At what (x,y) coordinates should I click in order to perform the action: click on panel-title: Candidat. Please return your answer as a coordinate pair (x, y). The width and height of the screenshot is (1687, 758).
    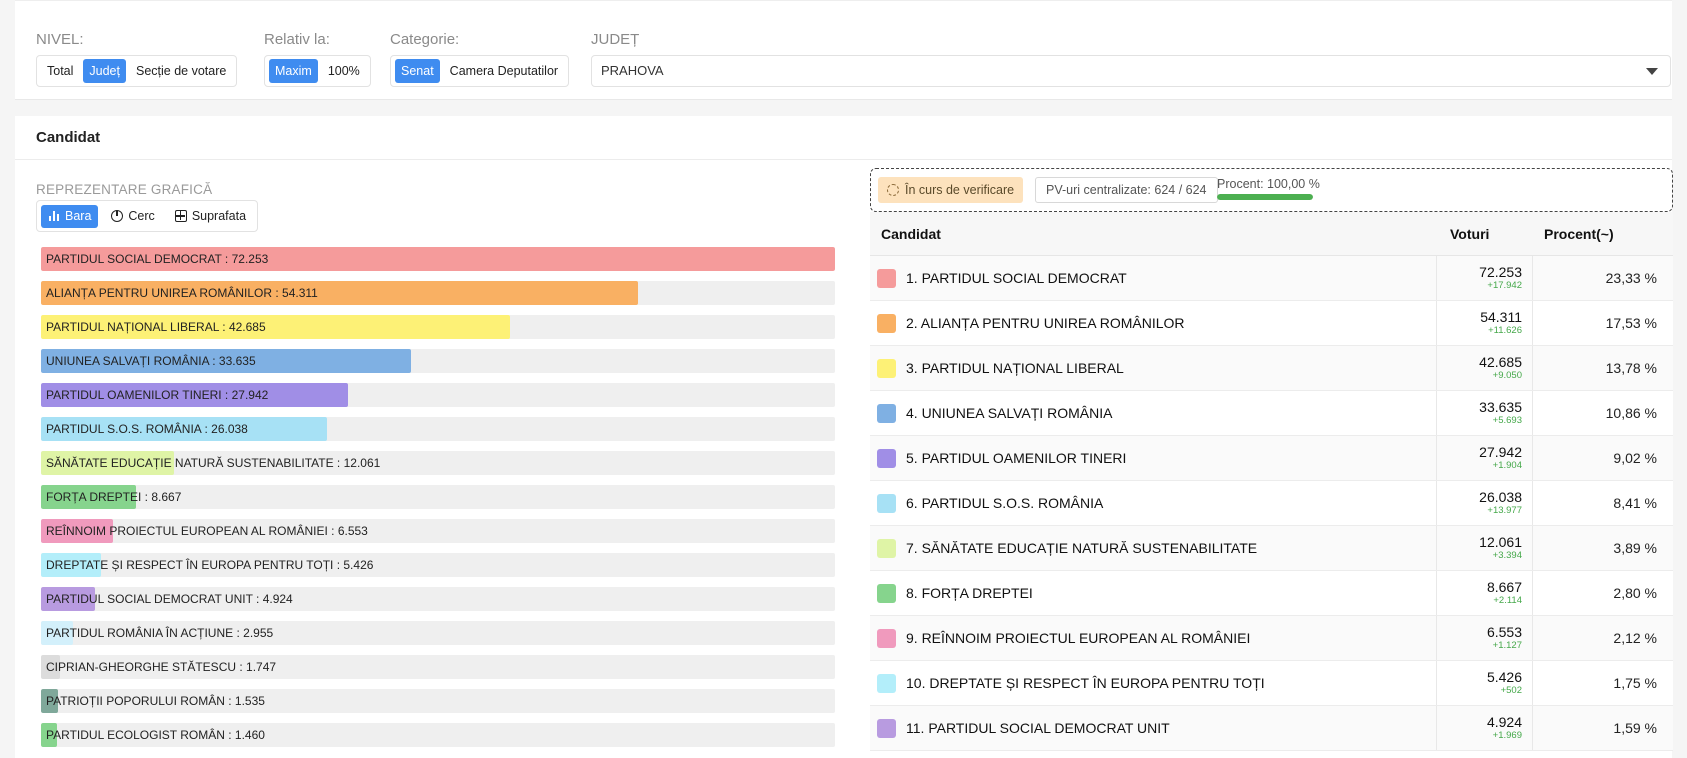
    Looking at the image, I should click on (843, 138).